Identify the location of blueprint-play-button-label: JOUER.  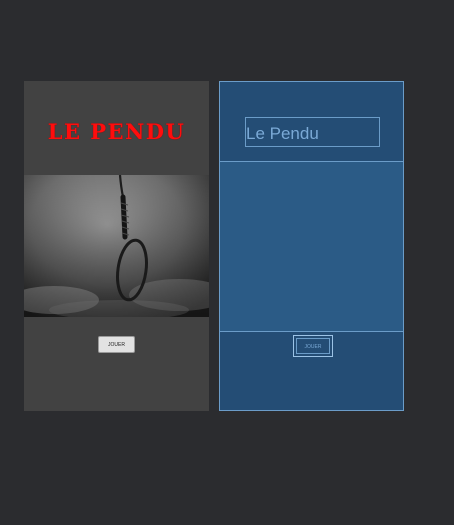
(313, 346).